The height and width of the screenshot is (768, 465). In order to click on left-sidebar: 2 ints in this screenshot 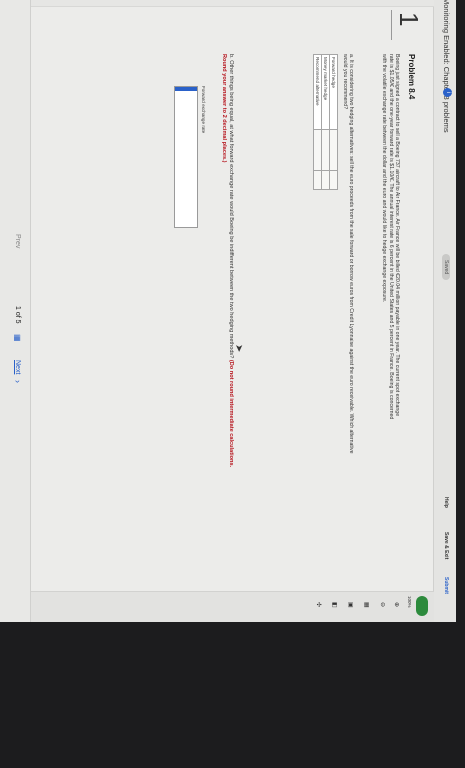, I will do `click(229, 3)`.